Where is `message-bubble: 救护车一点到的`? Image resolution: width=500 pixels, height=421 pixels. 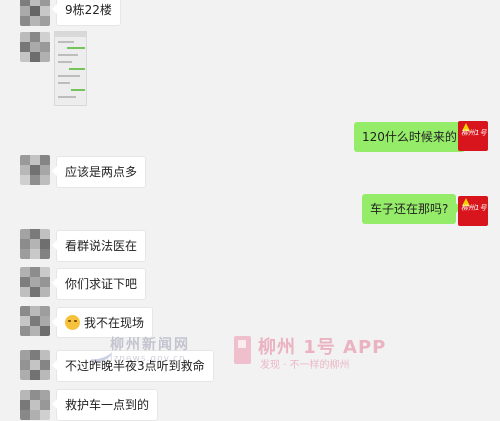 message-bubble: 救护车一点到的 is located at coordinates (105, 405).